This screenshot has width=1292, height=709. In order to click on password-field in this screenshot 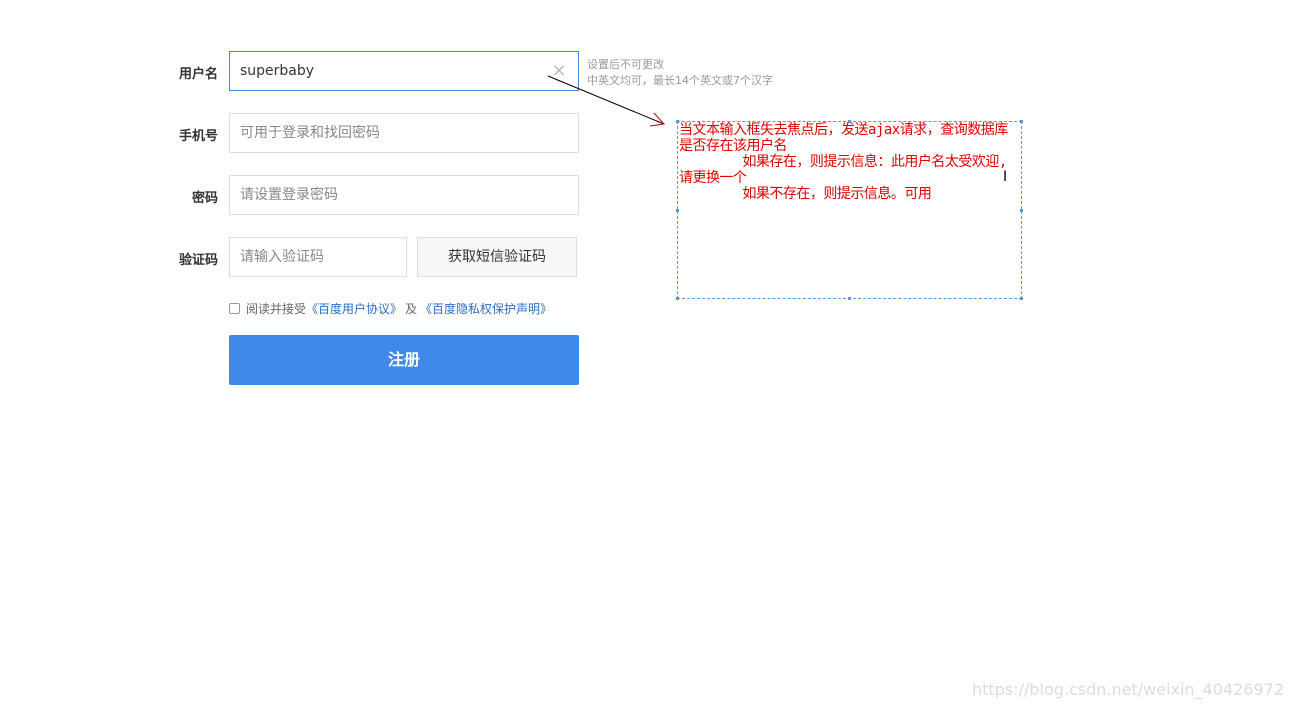, I will do `click(404, 195)`.